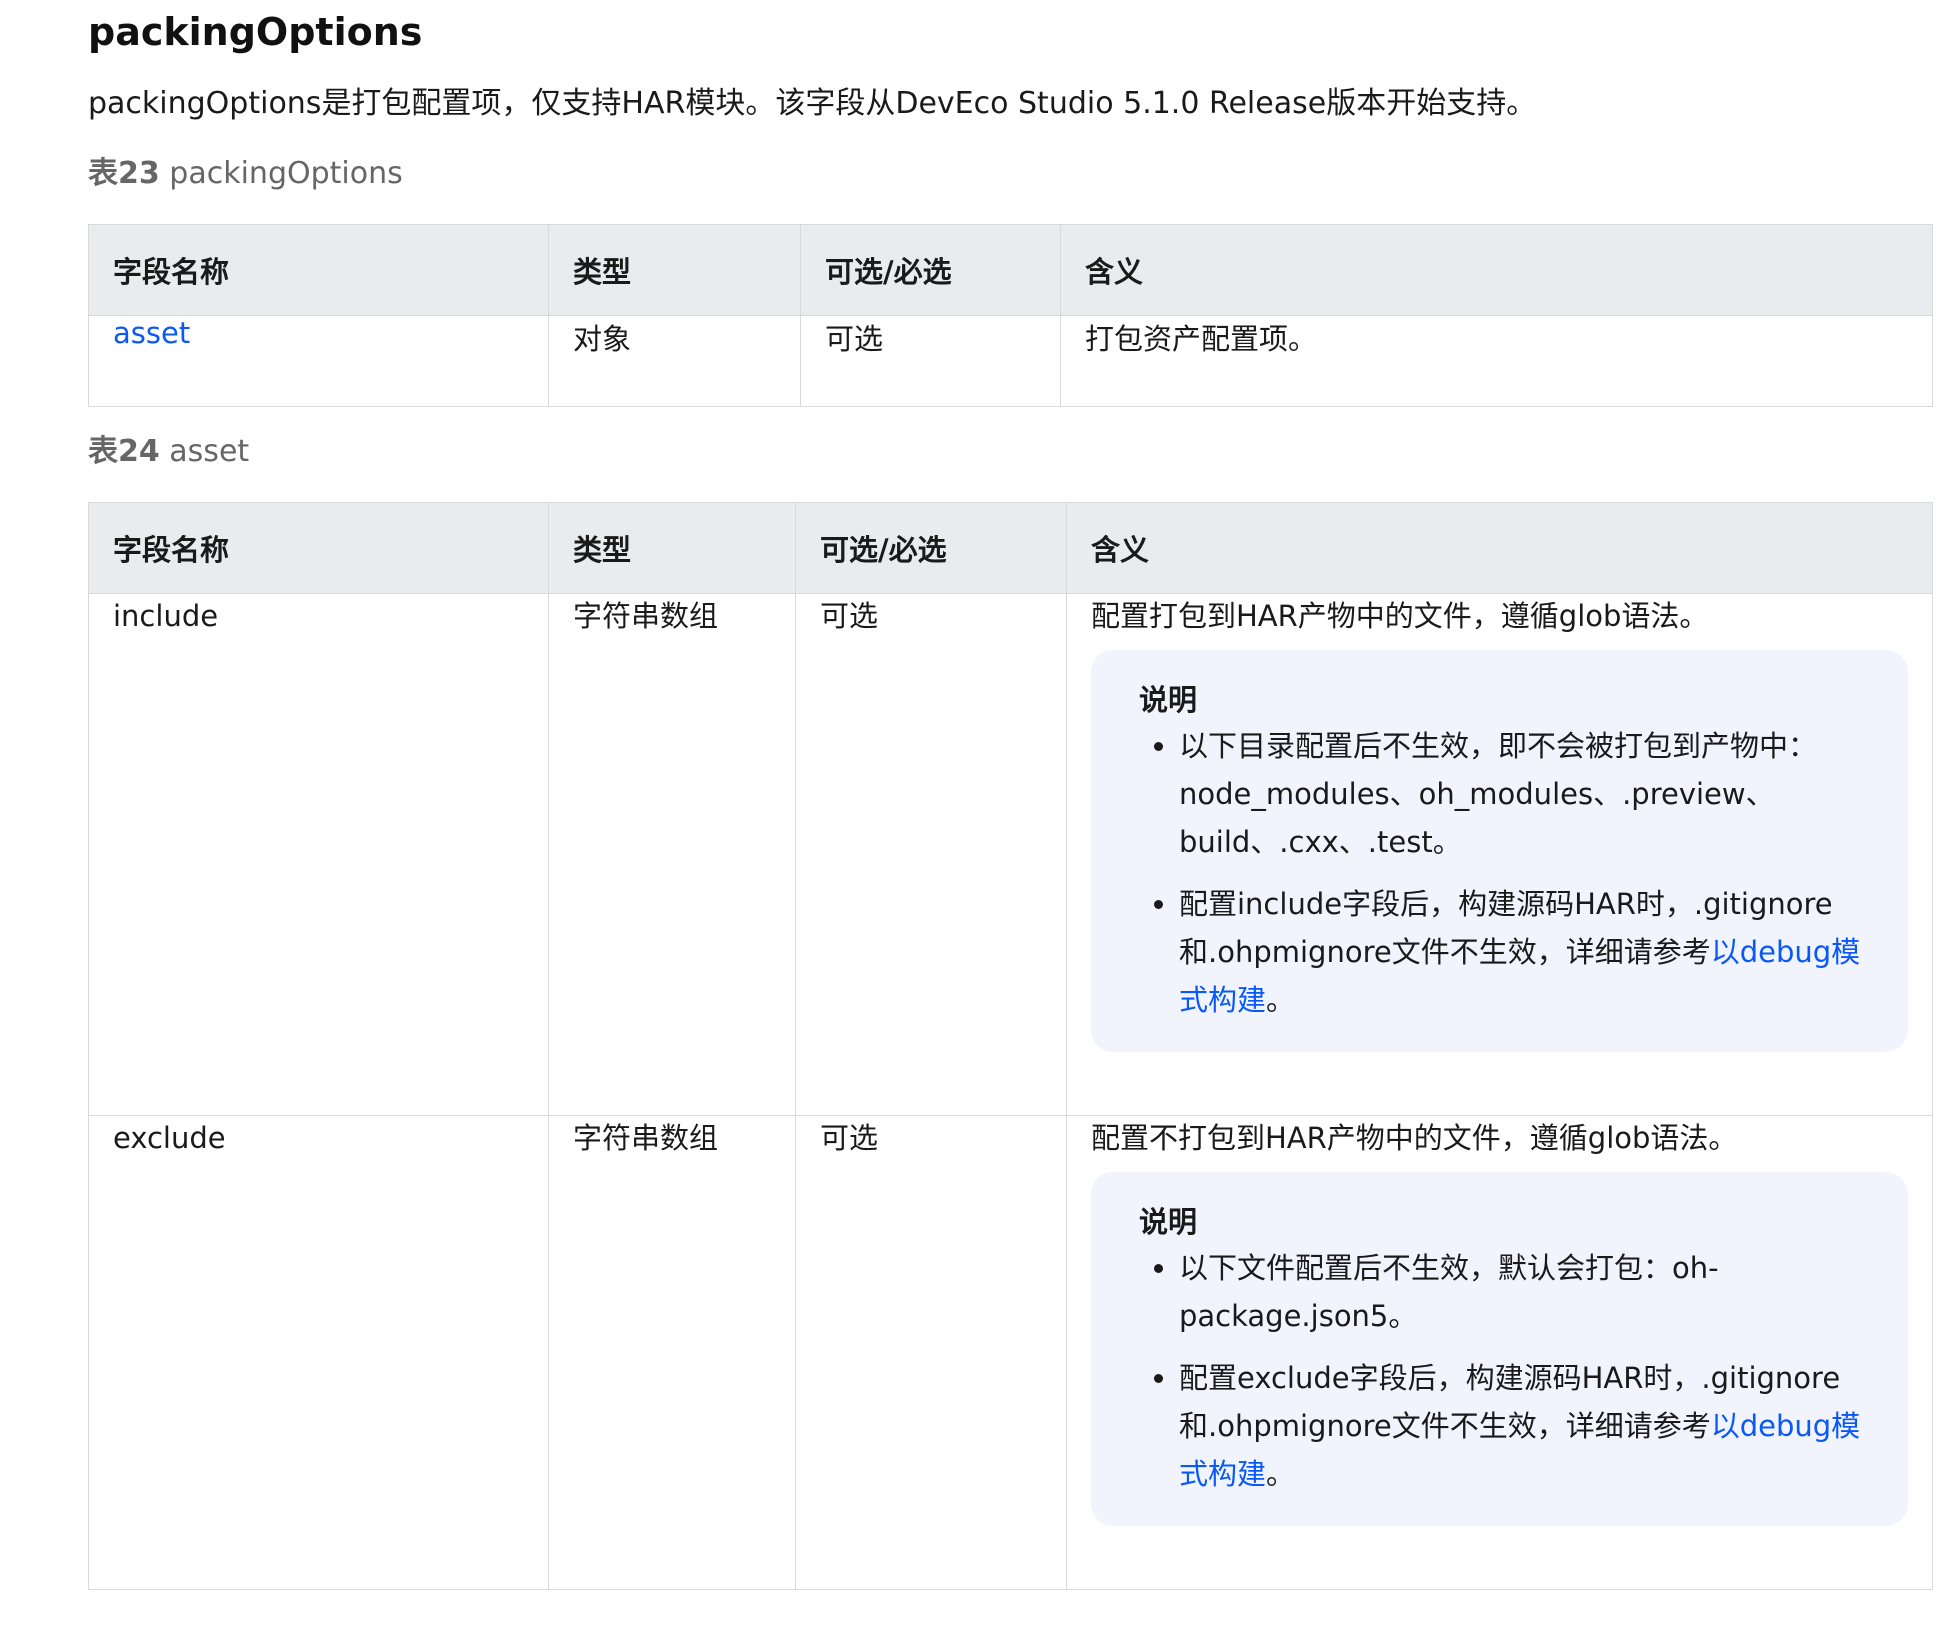 The width and height of the screenshot is (1958, 1630). I want to click on cell-name: exclude, so click(318, 1352).